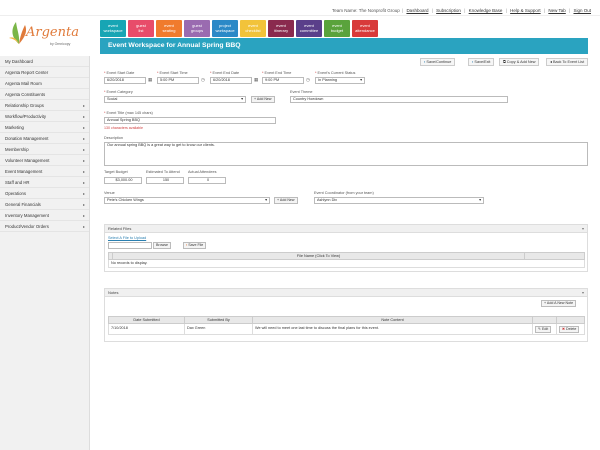 This screenshot has width=600, height=450. What do you see at coordinates (44, 182) in the screenshot?
I see `sidebar-item-staff-and-hr: Staff and HR ▸` at bounding box center [44, 182].